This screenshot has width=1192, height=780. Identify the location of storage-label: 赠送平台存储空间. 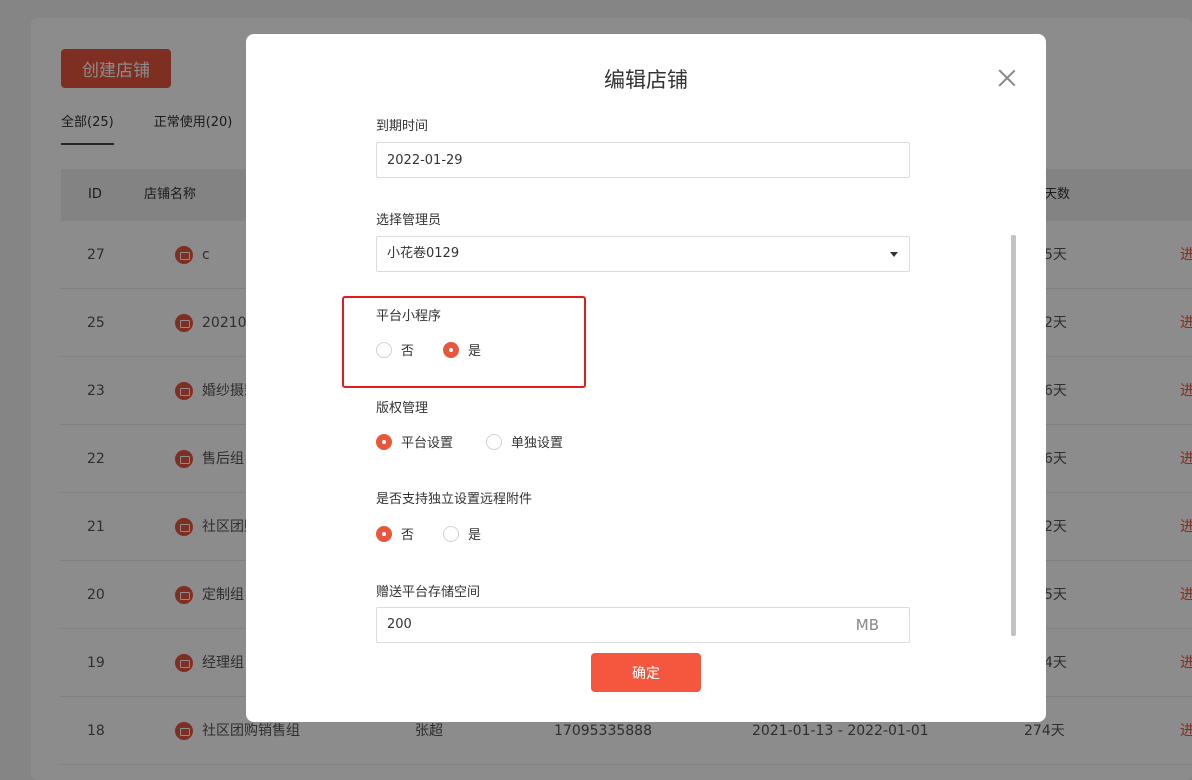
(428, 592).